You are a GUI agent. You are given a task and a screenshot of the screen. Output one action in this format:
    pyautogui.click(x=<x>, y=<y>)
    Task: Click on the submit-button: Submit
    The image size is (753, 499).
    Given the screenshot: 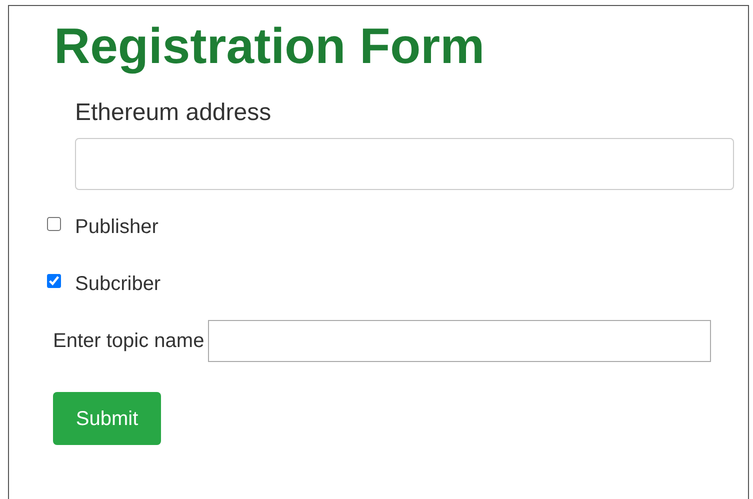 What is the action you would take?
    pyautogui.click(x=107, y=418)
    